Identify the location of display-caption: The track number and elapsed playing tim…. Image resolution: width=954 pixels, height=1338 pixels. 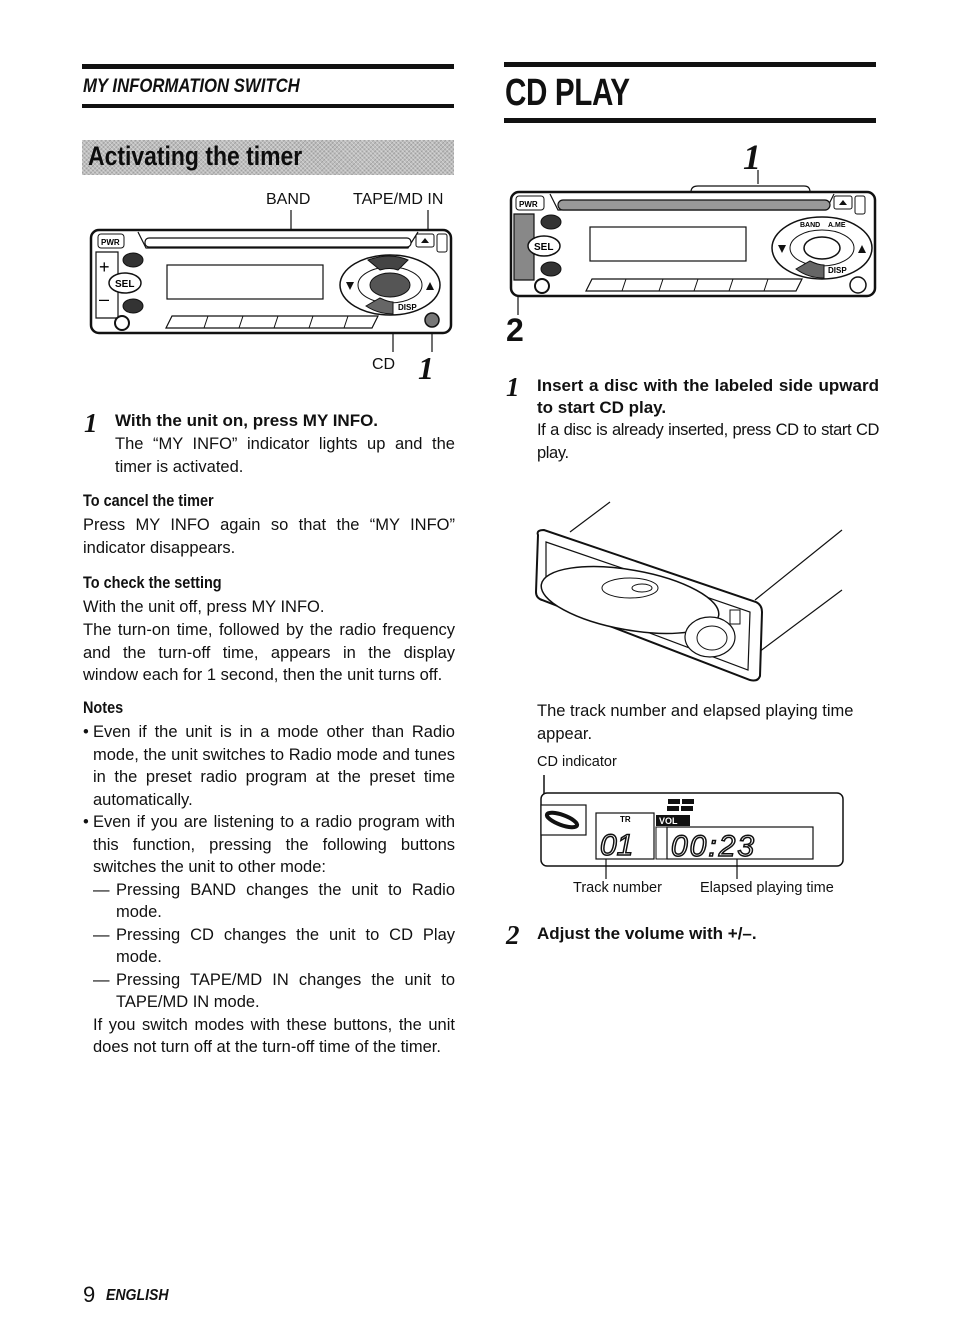
(695, 722).